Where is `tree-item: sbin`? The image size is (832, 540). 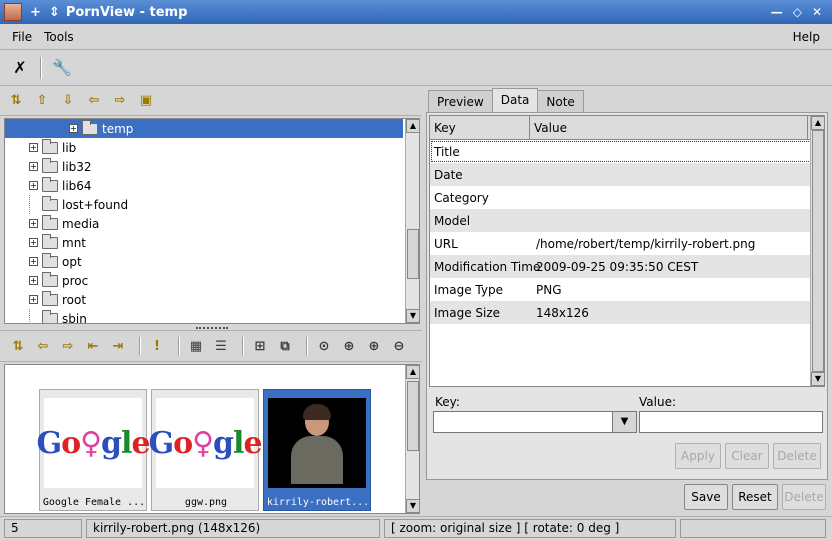
tree-item: sbin is located at coordinates (204, 316).